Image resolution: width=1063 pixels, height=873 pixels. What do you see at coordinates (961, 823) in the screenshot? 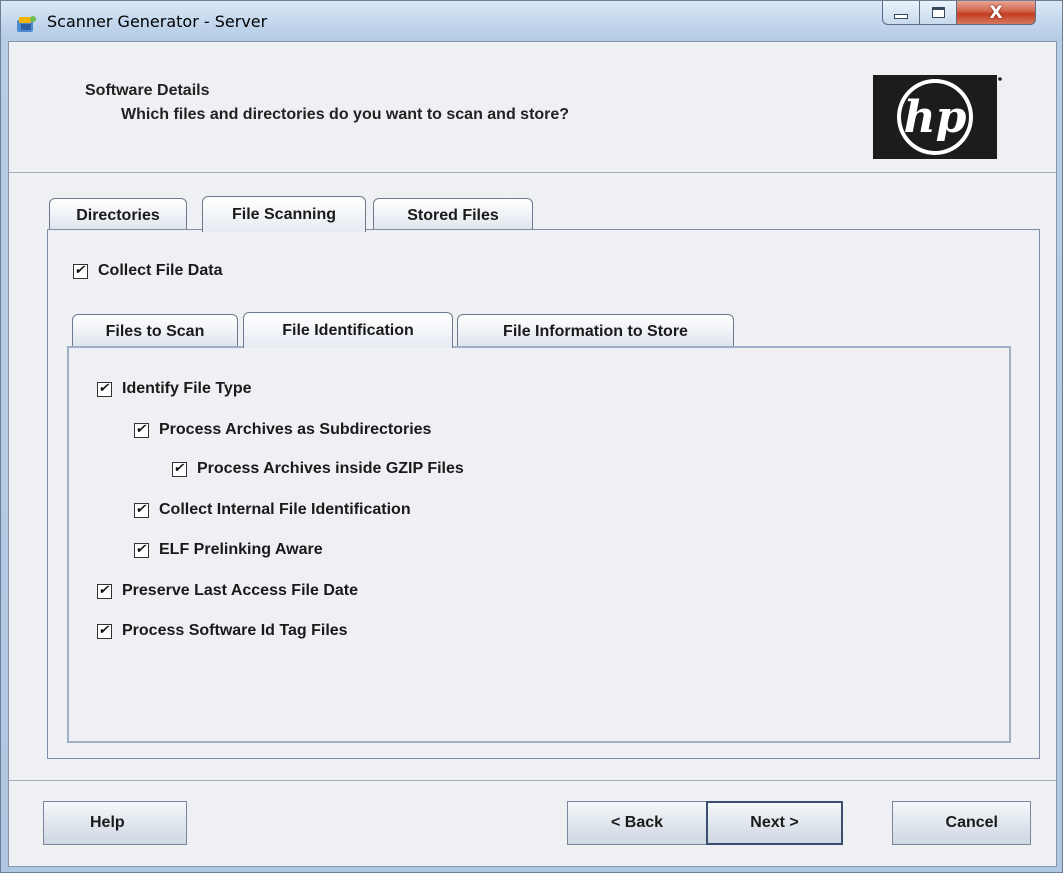
I see `cancel-button: Cancel` at bounding box center [961, 823].